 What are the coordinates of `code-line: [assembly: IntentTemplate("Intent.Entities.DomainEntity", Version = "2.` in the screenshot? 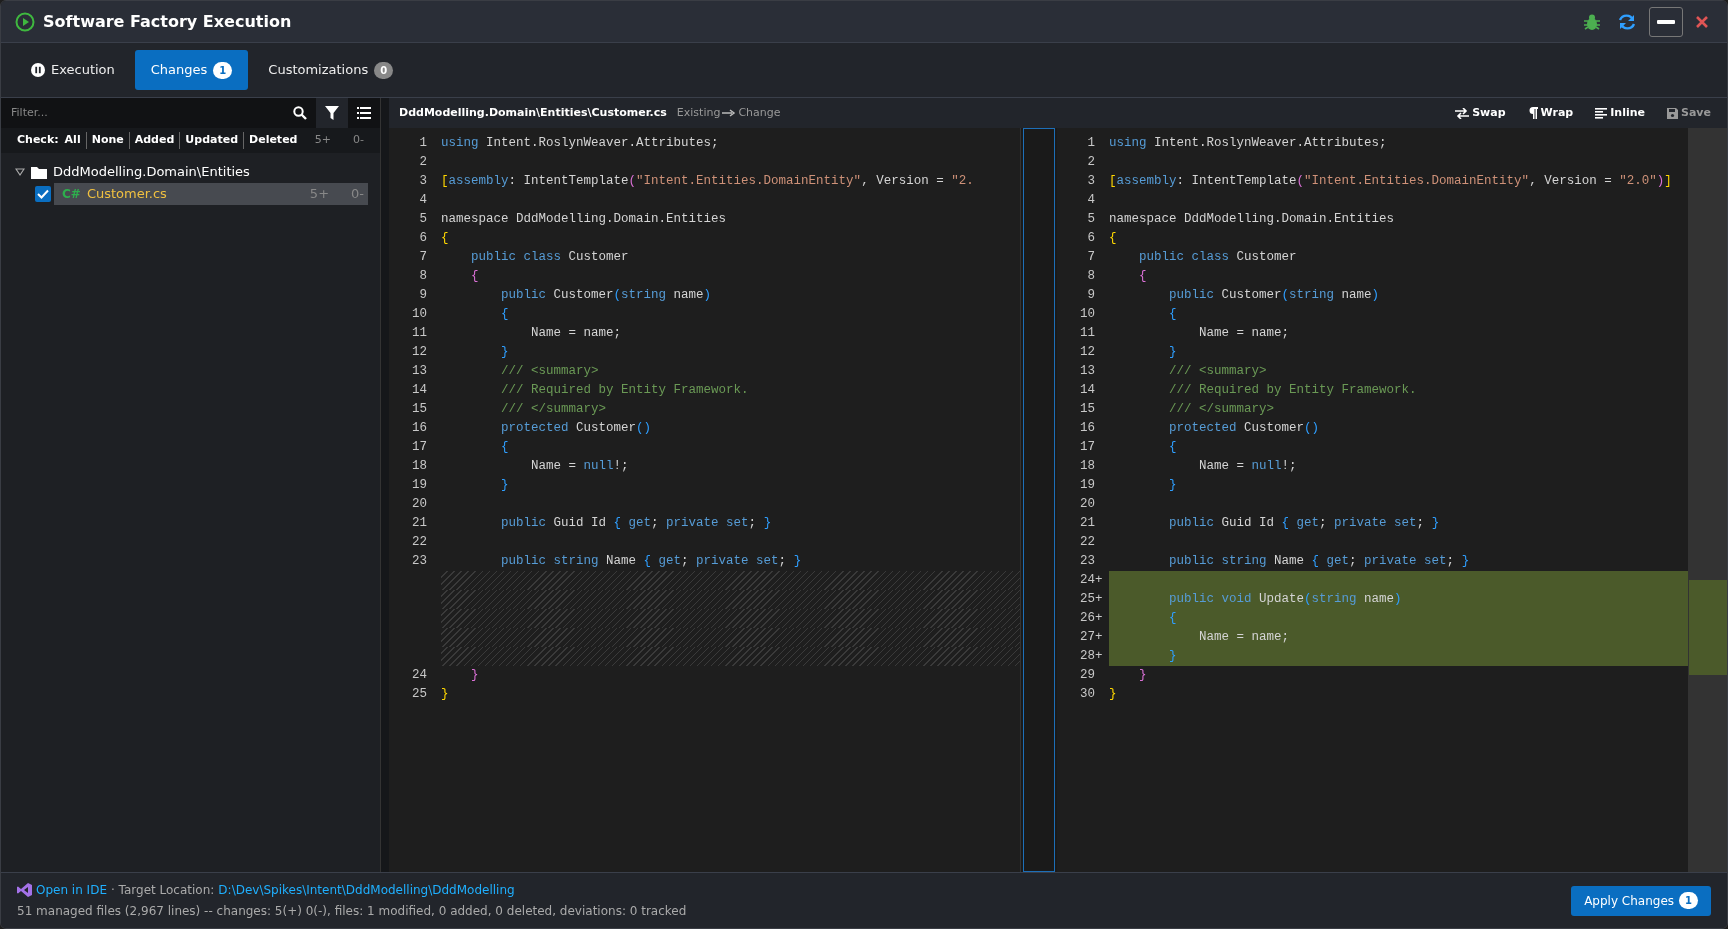 It's located at (707, 181).